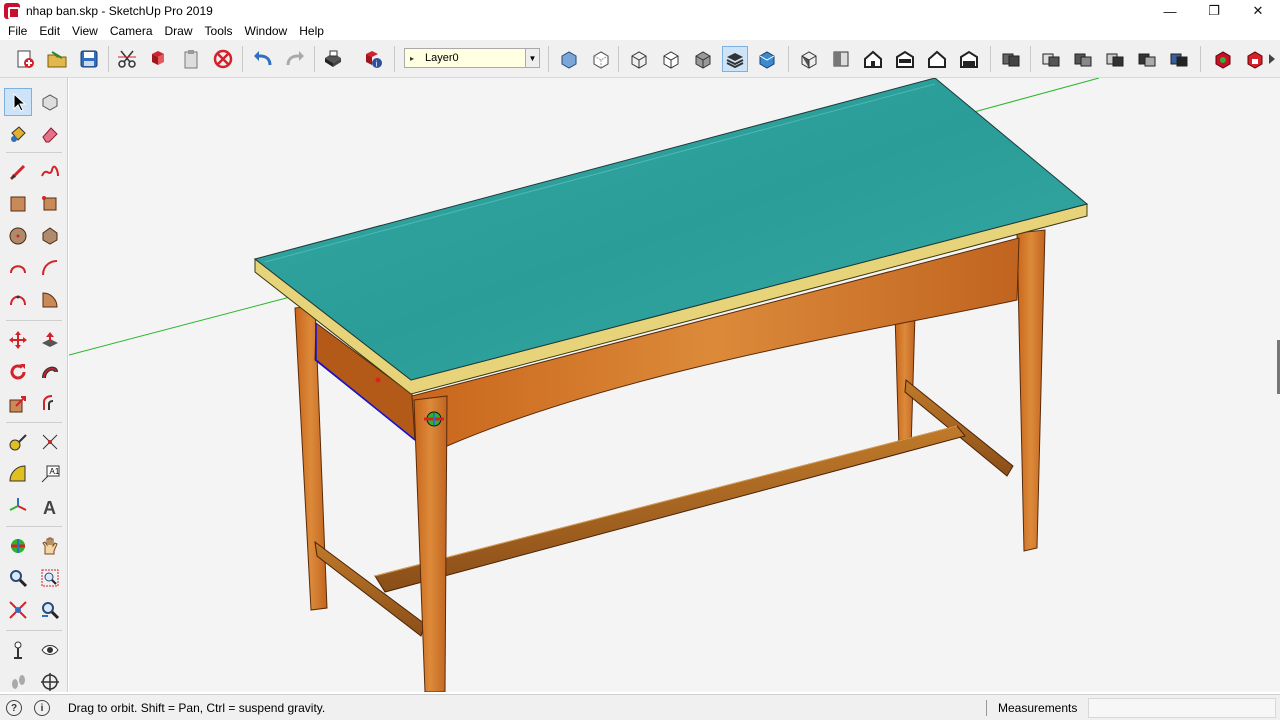  Describe the element at coordinates (18, 650) in the screenshot. I see `position-camera-icon` at that location.